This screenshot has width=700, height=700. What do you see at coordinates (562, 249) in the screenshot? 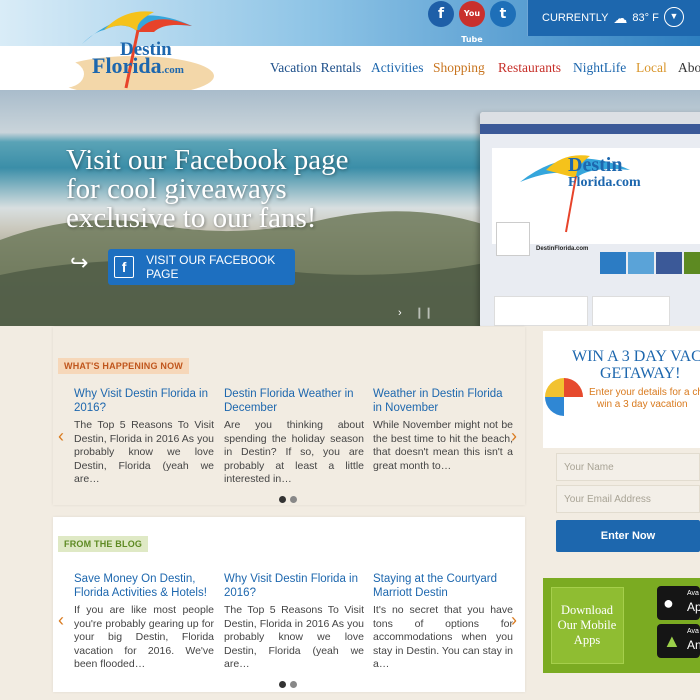
I see `mock-page-name: DestinFlorida.com` at bounding box center [562, 249].